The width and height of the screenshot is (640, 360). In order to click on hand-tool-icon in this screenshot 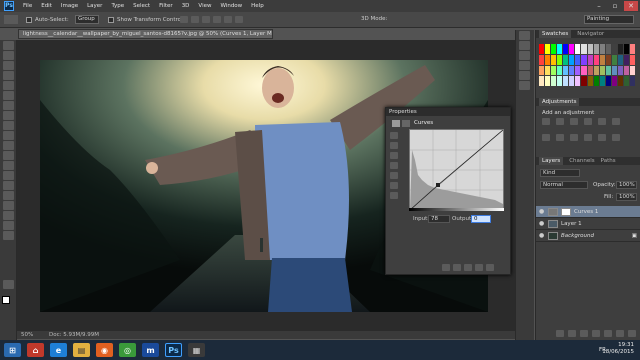, I will do `click(8, 225)`.